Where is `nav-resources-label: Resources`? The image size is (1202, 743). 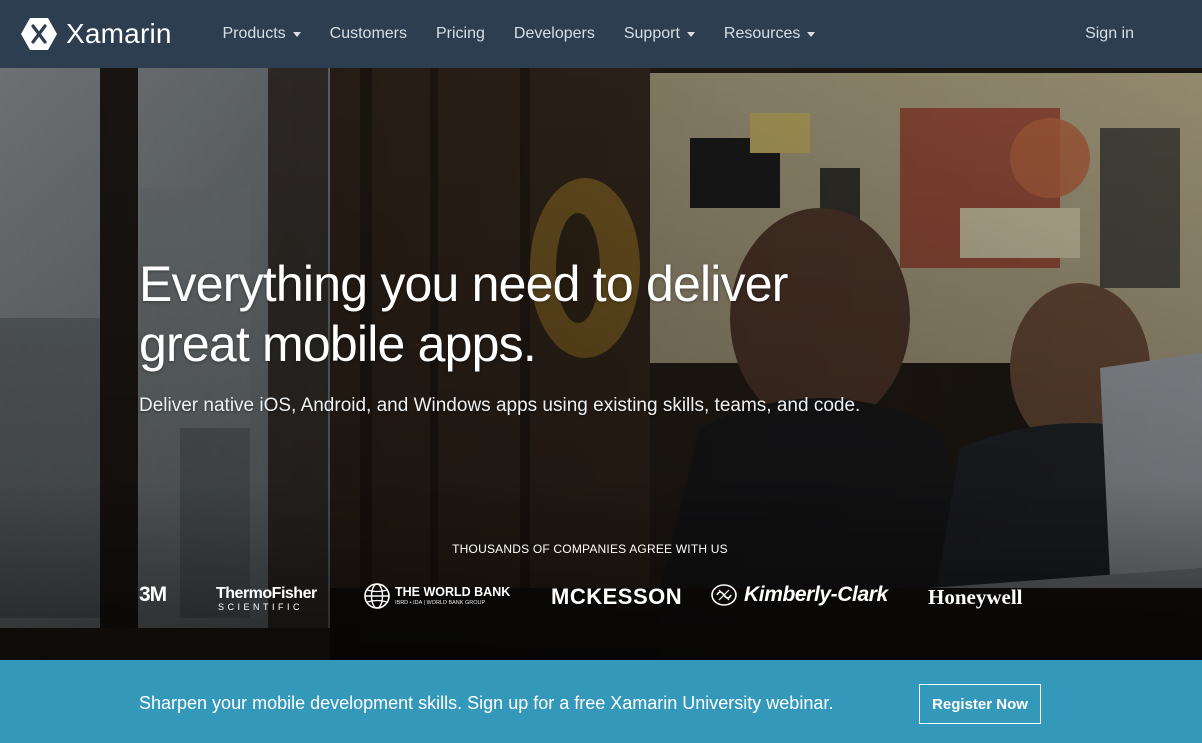
nav-resources-label: Resources is located at coordinates (762, 33).